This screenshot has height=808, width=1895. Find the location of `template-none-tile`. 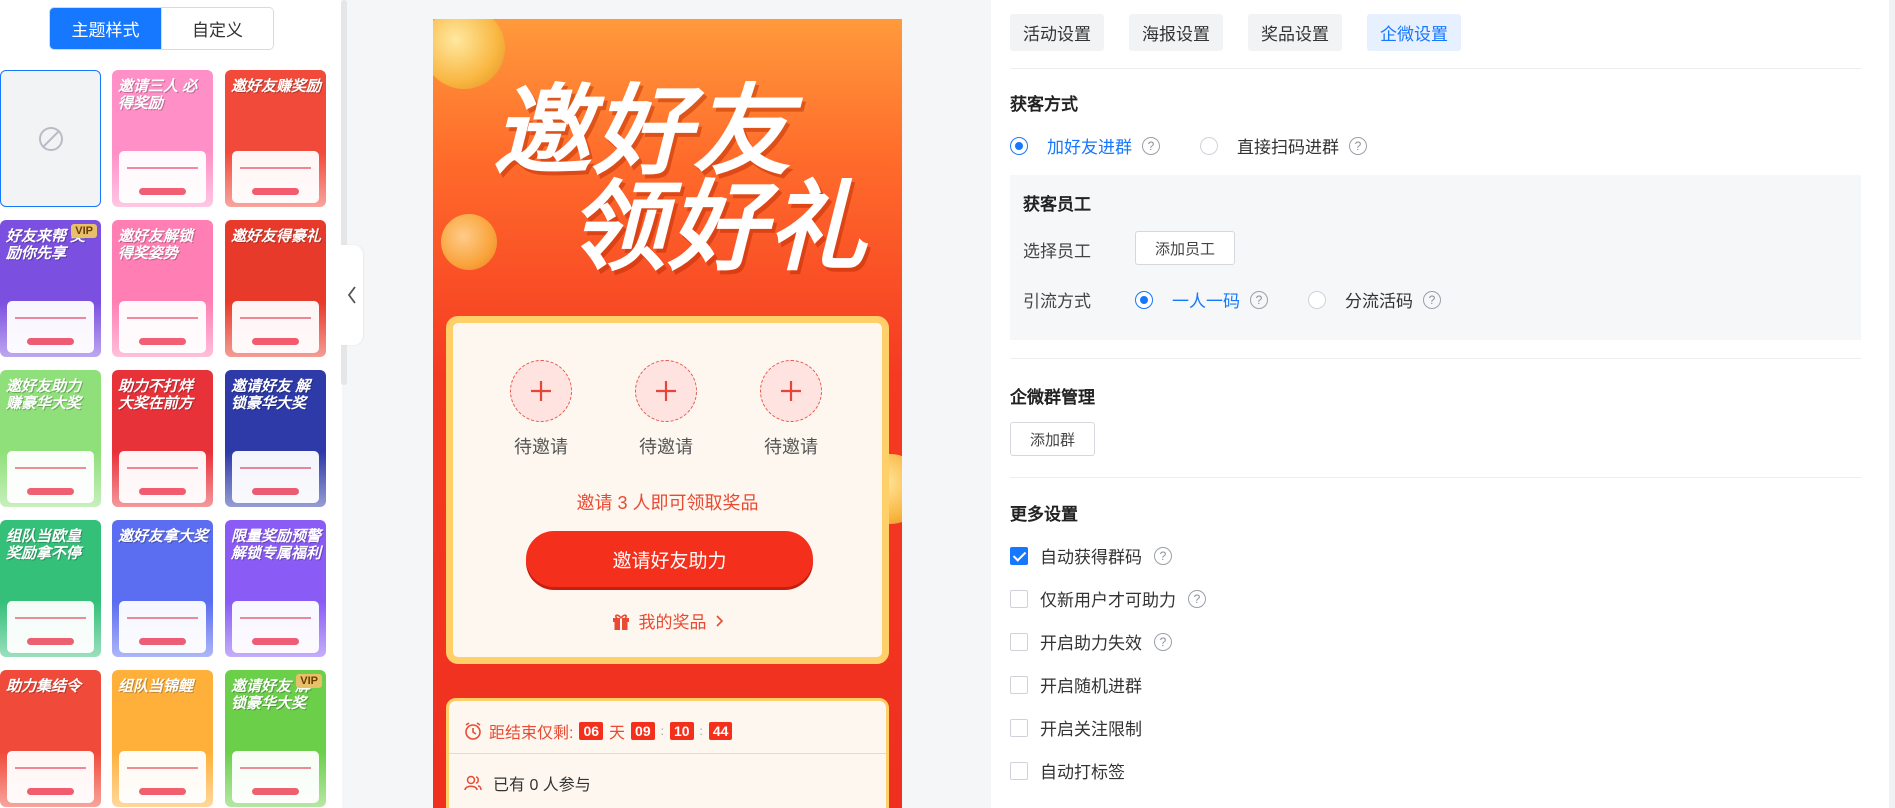

template-none-tile is located at coordinates (50, 138).